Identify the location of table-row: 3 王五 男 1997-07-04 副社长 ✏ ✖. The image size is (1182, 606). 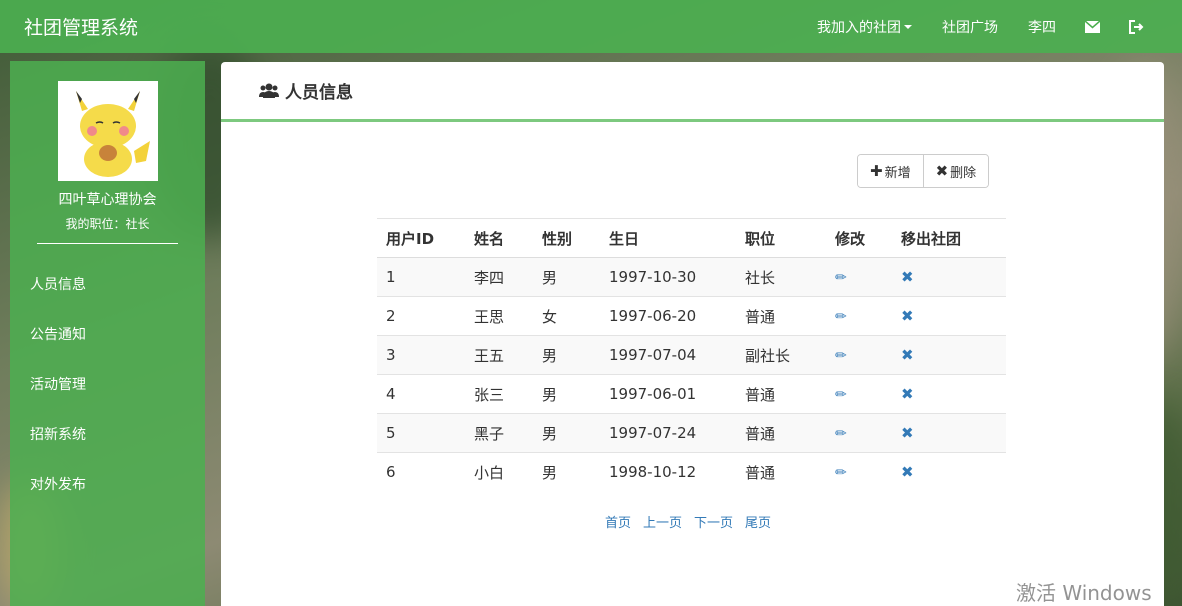
(691, 355).